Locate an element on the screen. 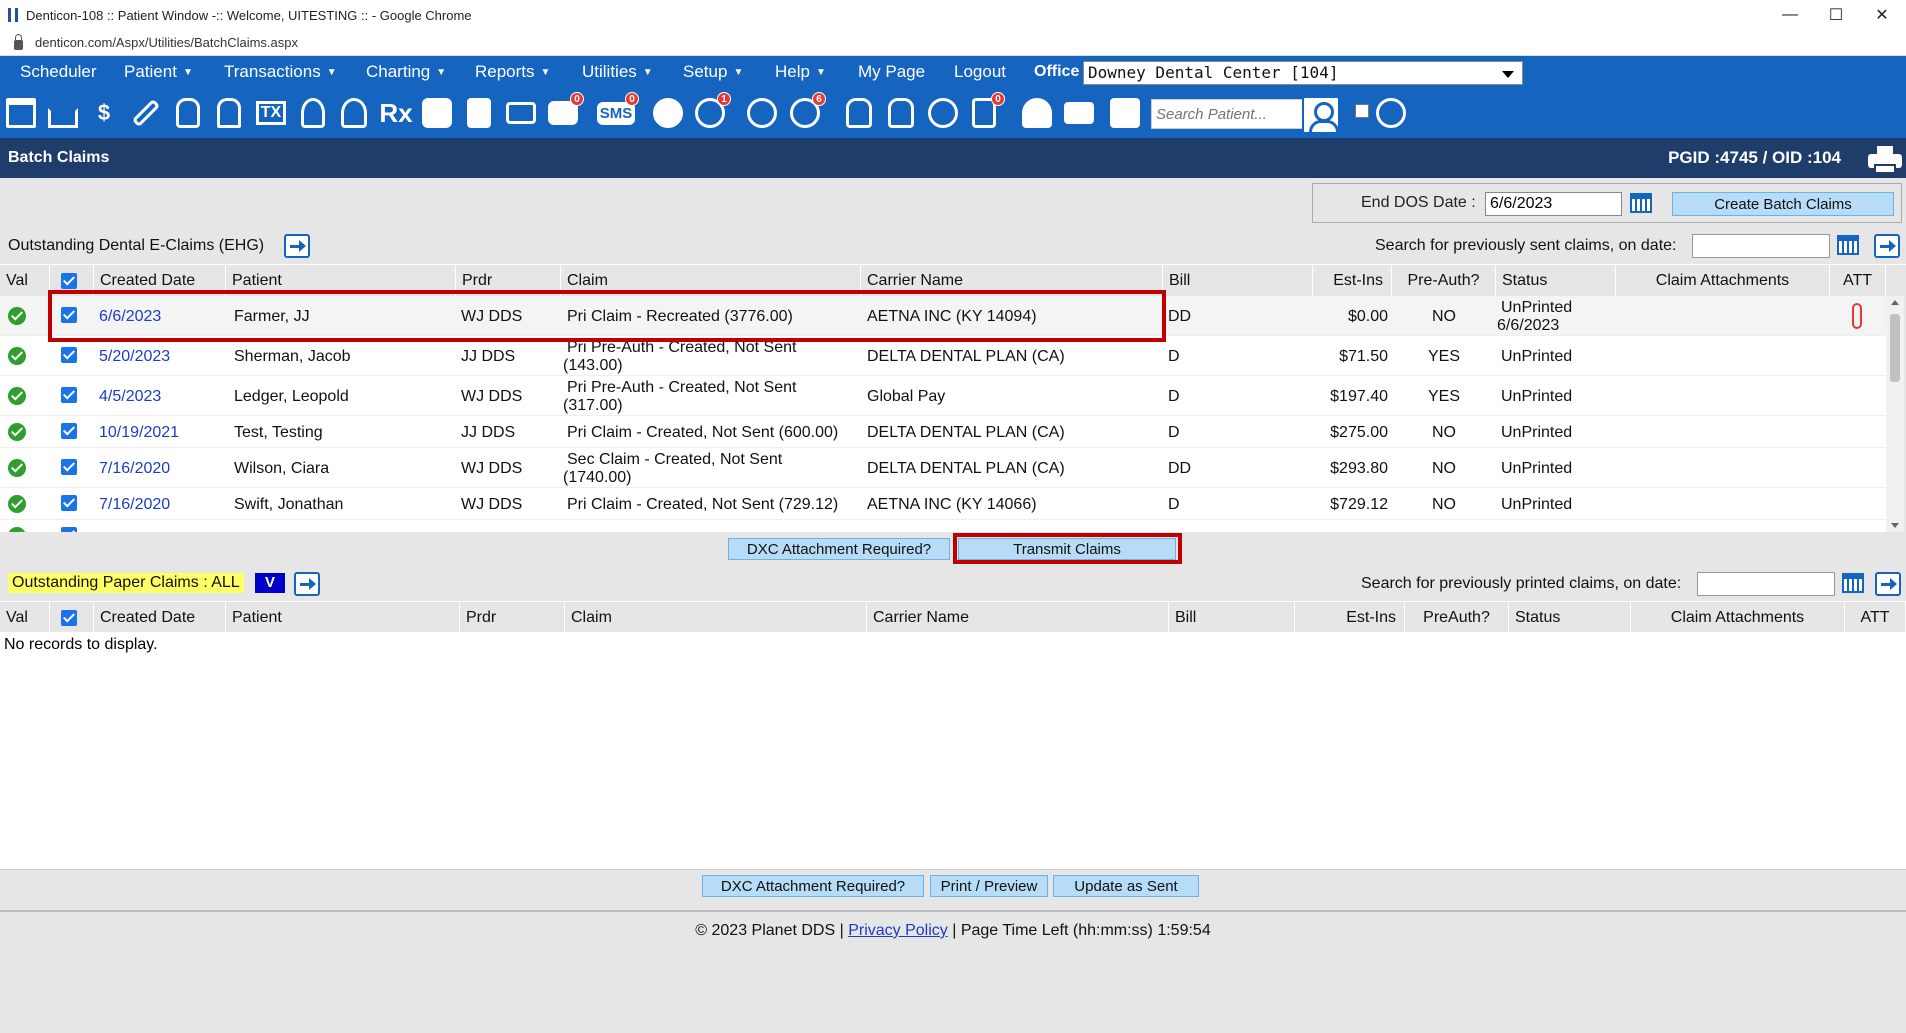 The image size is (1906, 1033). close-button: ✕ is located at coordinates (1882, 15).